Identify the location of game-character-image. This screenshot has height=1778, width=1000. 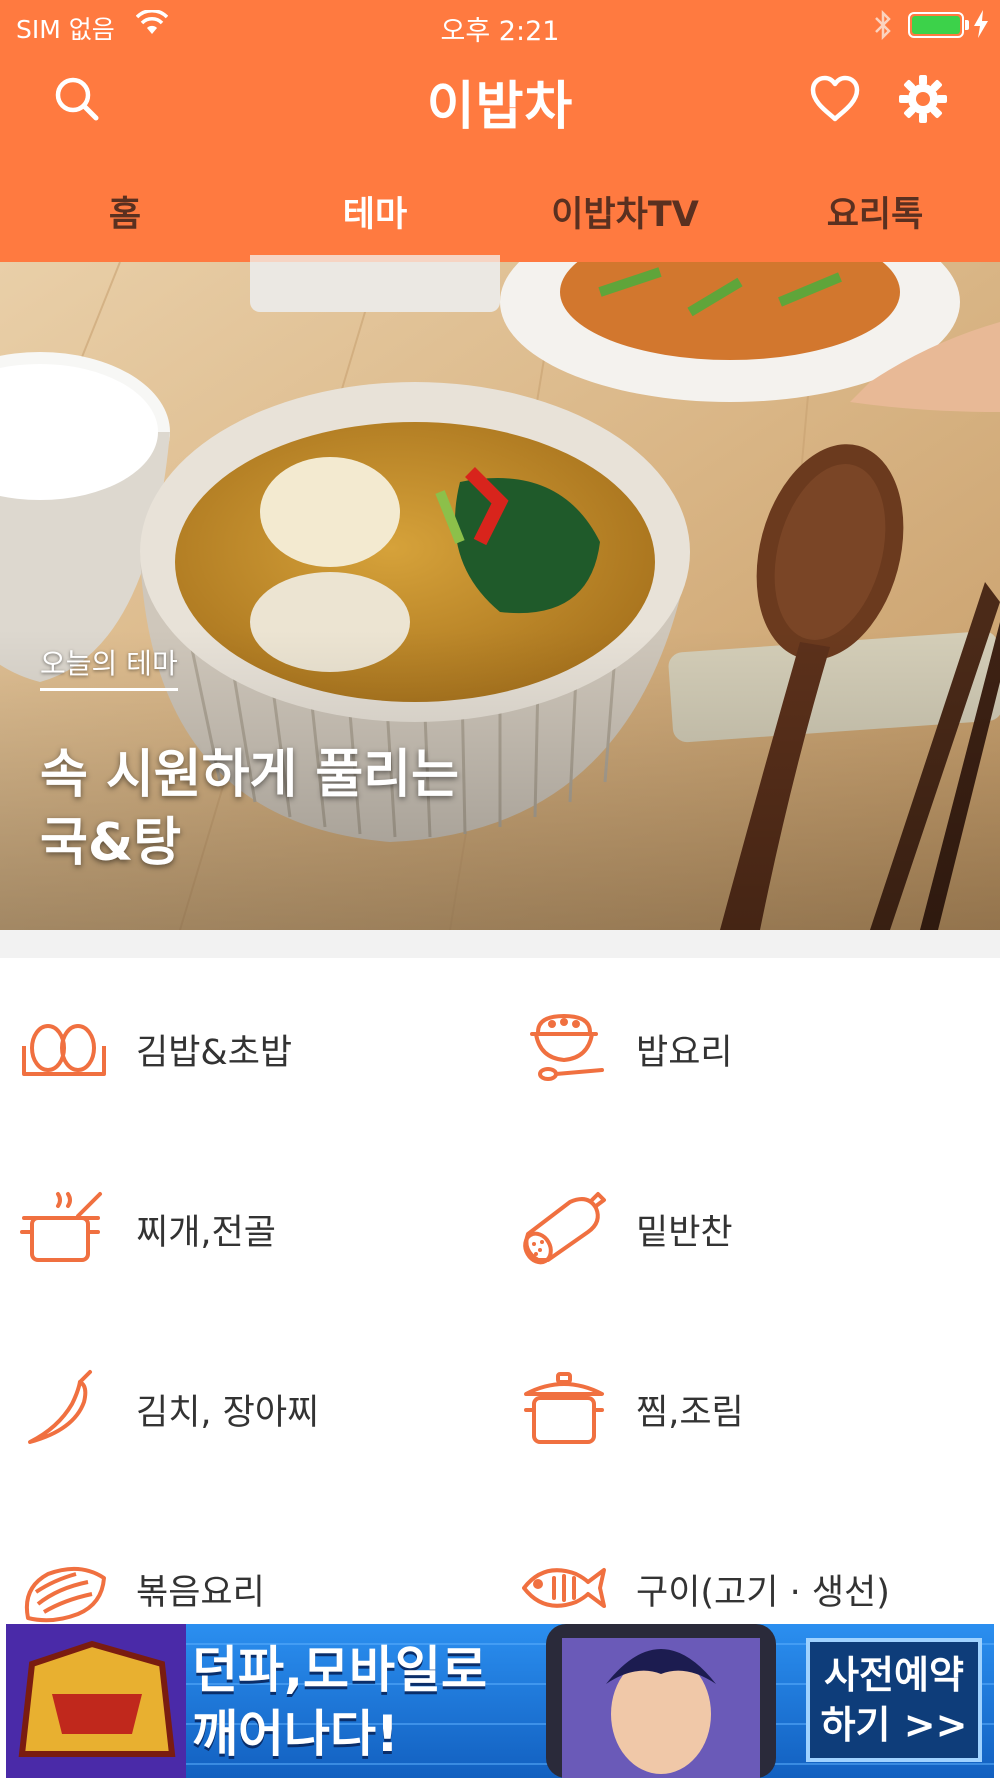
(661, 1701).